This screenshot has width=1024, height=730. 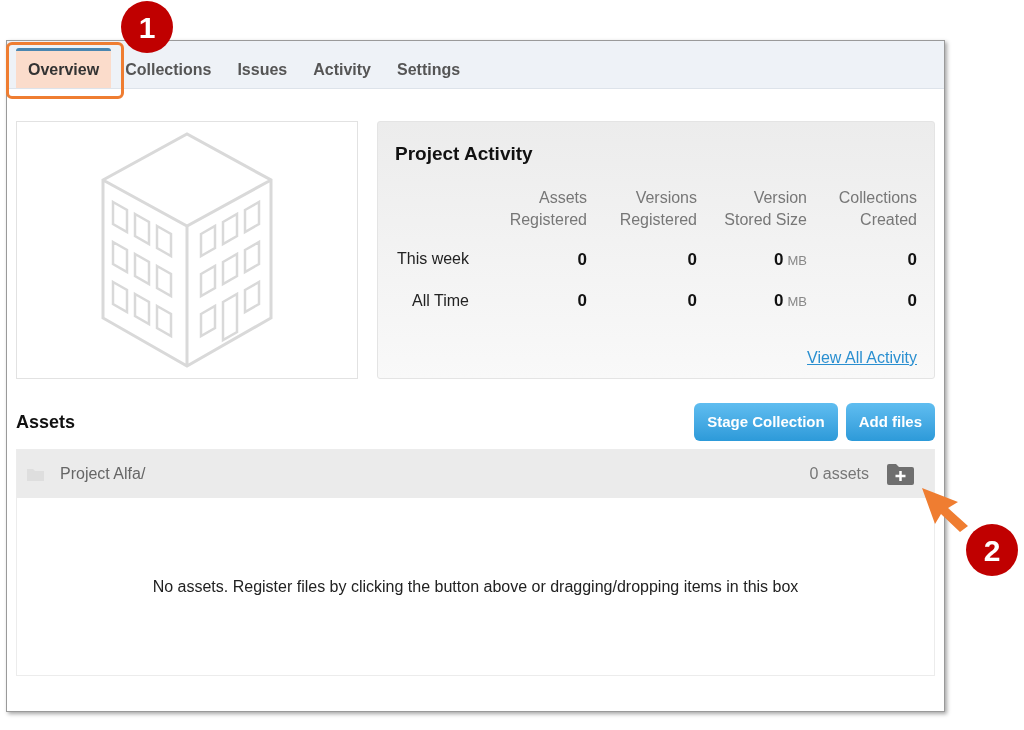 I want to click on callout-number: 2, so click(x=992, y=550).